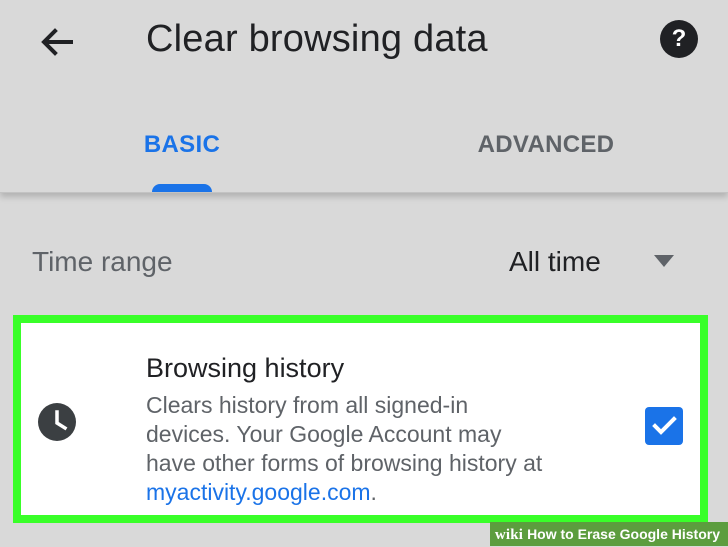  Describe the element at coordinates (258, 492) in the screenshot. I see `myactivity-link: myactivity.google.com` at that location.